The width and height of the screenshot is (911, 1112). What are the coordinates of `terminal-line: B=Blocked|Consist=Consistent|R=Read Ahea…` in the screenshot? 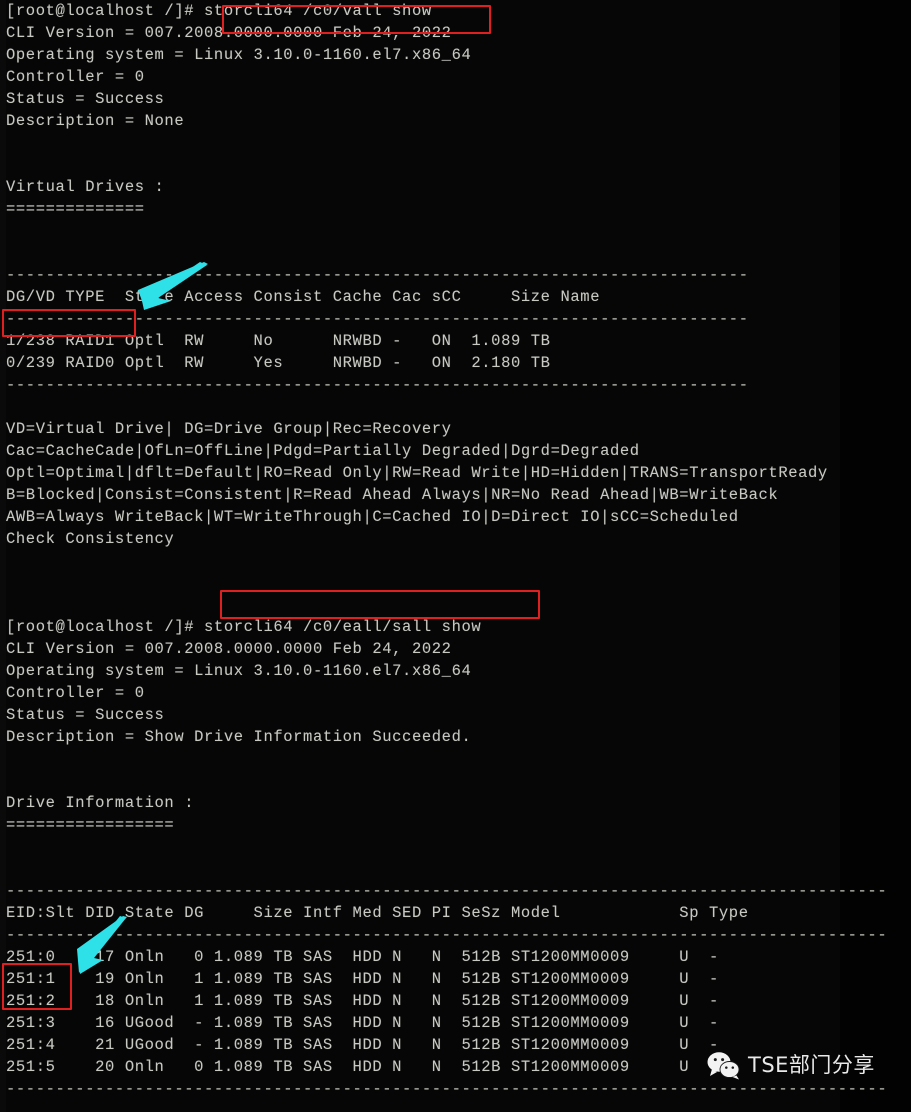 It's located at (392, 495).